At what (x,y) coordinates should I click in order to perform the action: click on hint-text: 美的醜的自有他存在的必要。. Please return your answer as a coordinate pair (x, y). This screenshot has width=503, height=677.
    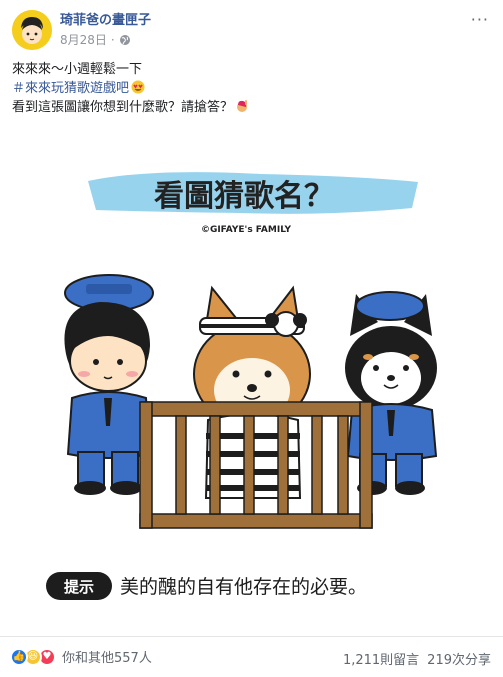
    Looking at the image, I should click on (243, 587).